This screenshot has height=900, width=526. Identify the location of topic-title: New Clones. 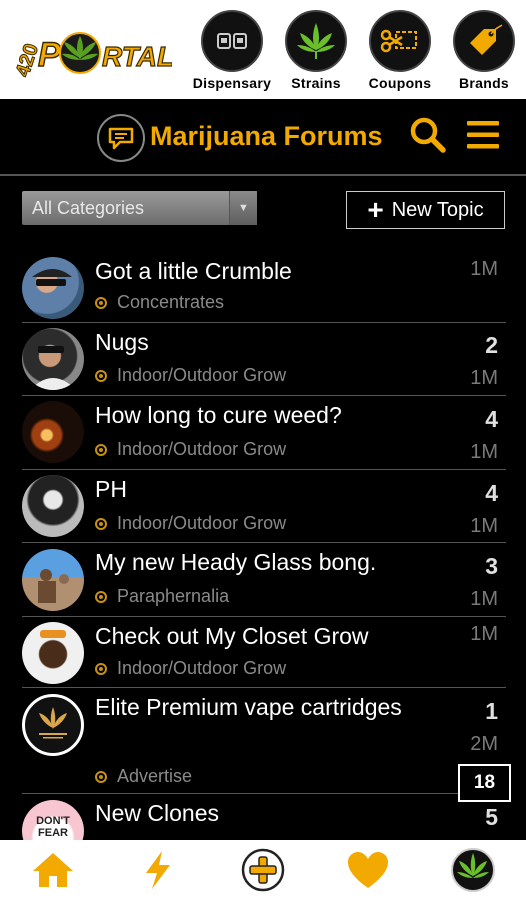
(157, 813).